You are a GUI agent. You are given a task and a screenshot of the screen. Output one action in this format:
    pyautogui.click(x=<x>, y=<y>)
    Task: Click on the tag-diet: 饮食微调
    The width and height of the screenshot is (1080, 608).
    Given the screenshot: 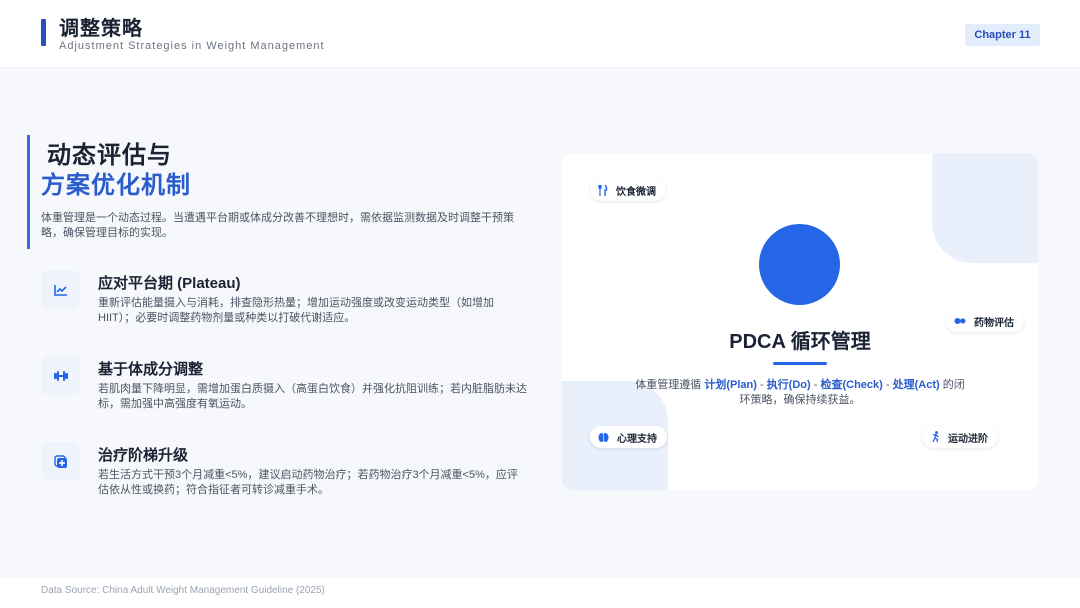 What is the action you would take?
    pyautogui.click(x=628, y=190)
    